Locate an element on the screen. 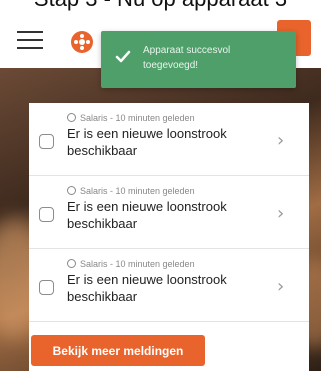 The height and width of the screenshot is (371, 321). success-toast: Apparaat succesvol toegevoegd! is located at coordinates (198, 59).